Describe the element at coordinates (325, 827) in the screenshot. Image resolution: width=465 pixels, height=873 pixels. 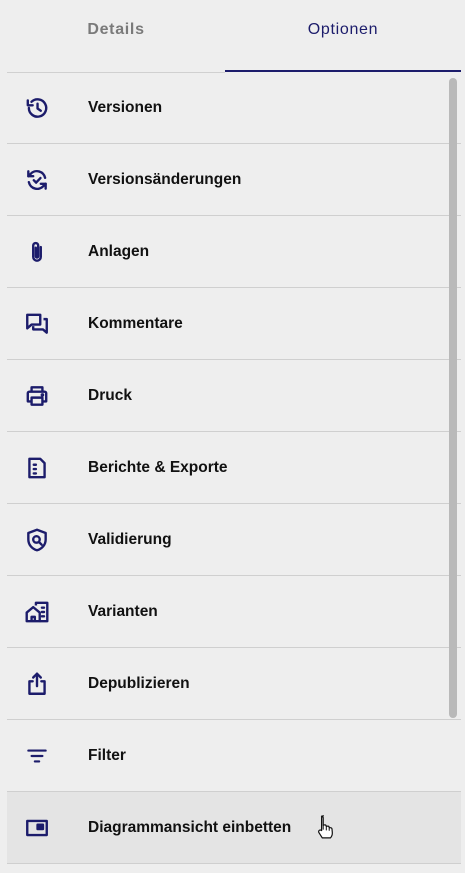
I see `hand-pointer-cursor-icon` at that location.